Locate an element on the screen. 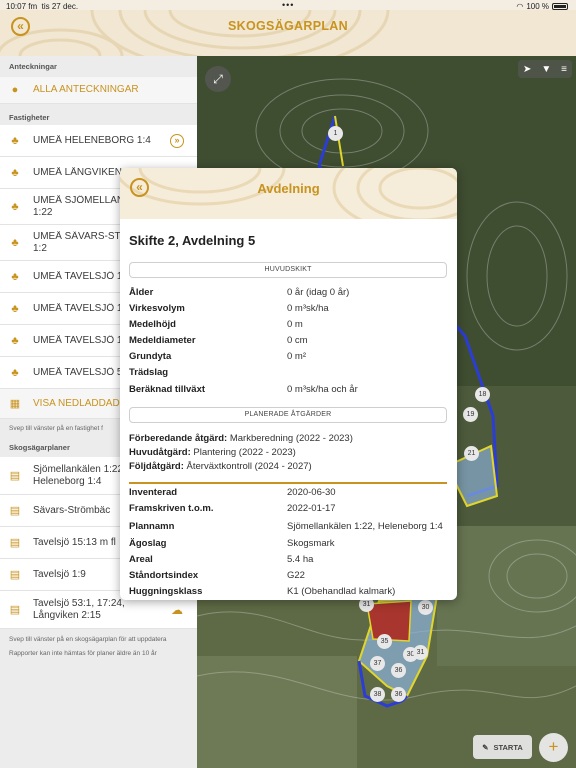 Image resolution: width=576 pixels, height=768 pixels. all-notes-item: ● ALLA ANTECKNINGAR is located at coordinates (98, 90).